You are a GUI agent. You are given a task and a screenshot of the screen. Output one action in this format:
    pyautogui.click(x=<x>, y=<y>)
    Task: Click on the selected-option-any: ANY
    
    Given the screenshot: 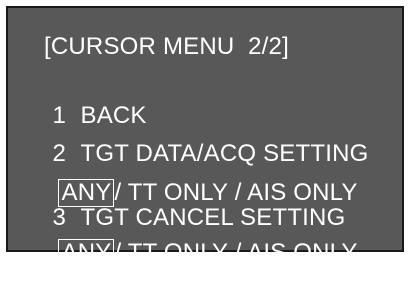 What is the action you would take?
    pyautogui.click(x=86, y=253)
    